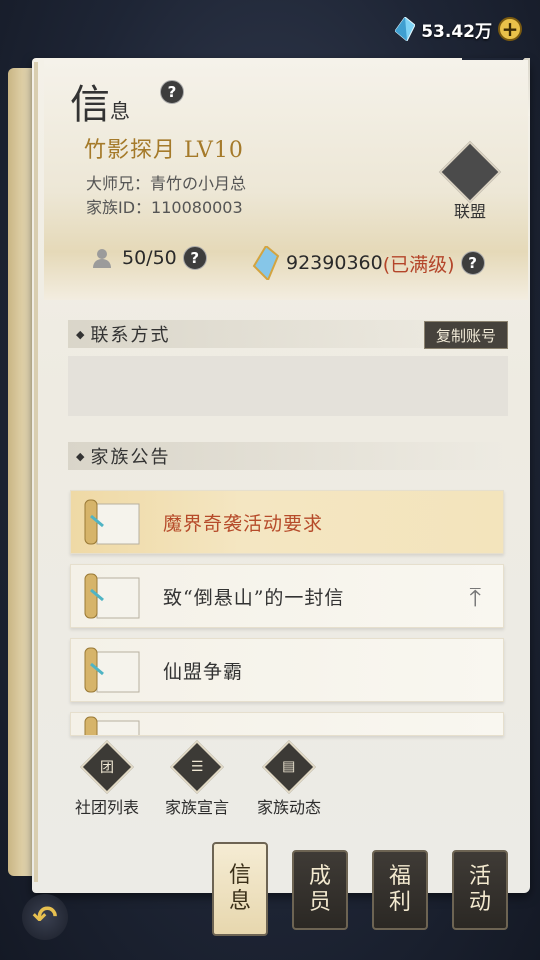 This screenshot has width=540, height=960. What do you see at coordinates (418, 264) in the screenshot?
I see `clan-power-status: (已满级)` at bounding box center [418, 264].